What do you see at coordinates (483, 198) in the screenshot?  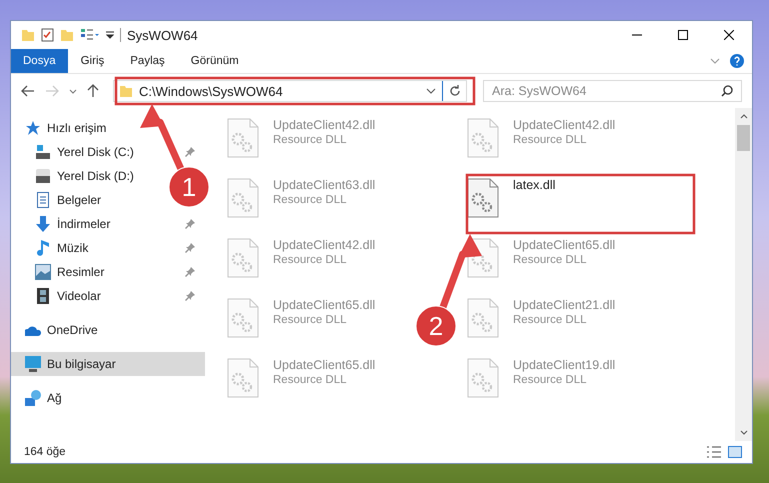 I see `gear-file-icon` at bounding box center [483, 198].